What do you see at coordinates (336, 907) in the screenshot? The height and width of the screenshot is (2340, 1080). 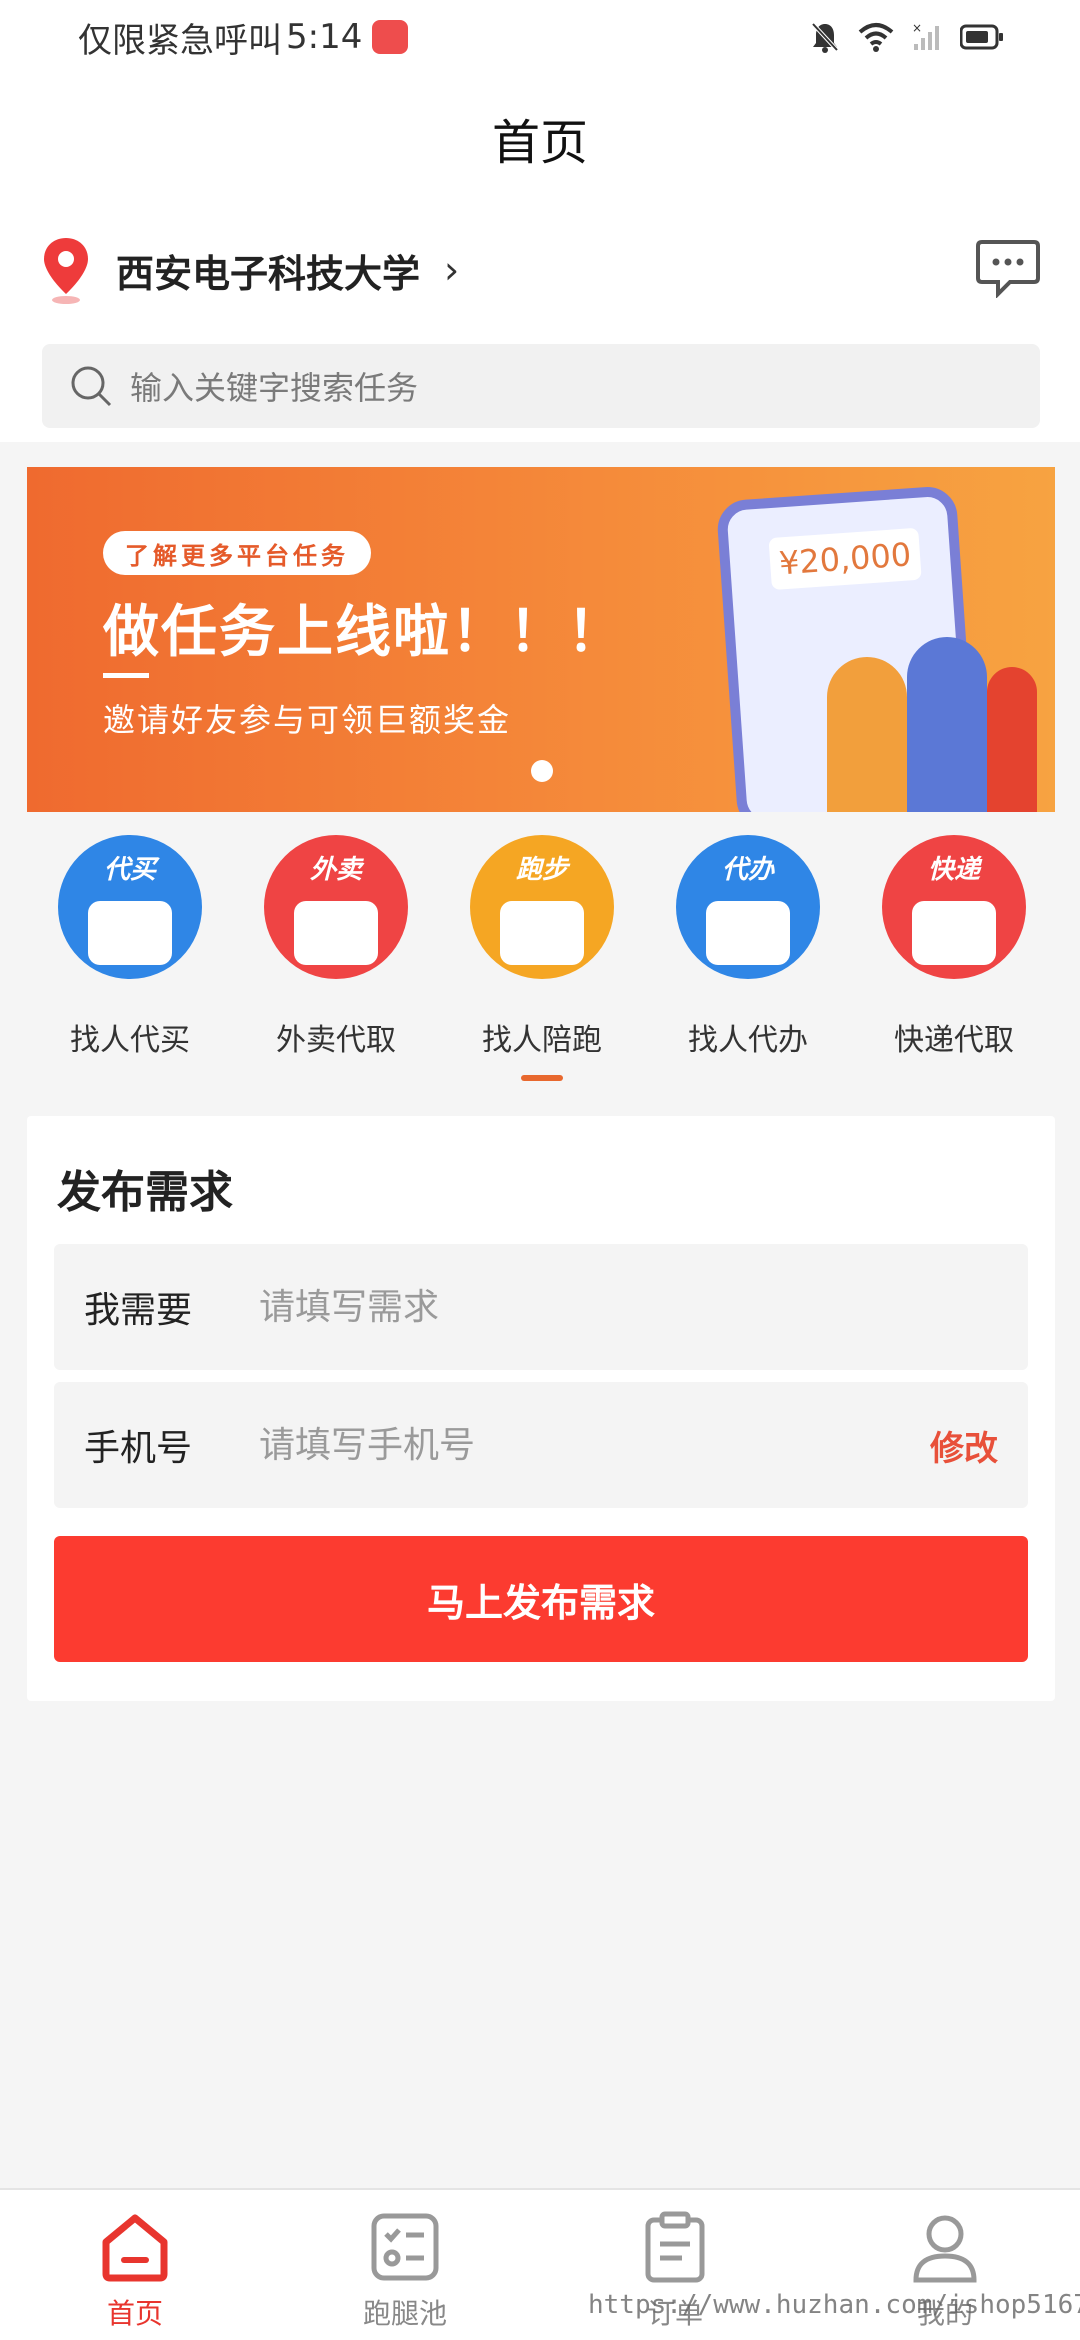 I see `takeout-icon: 外卖` at bounding box center [336, 907].